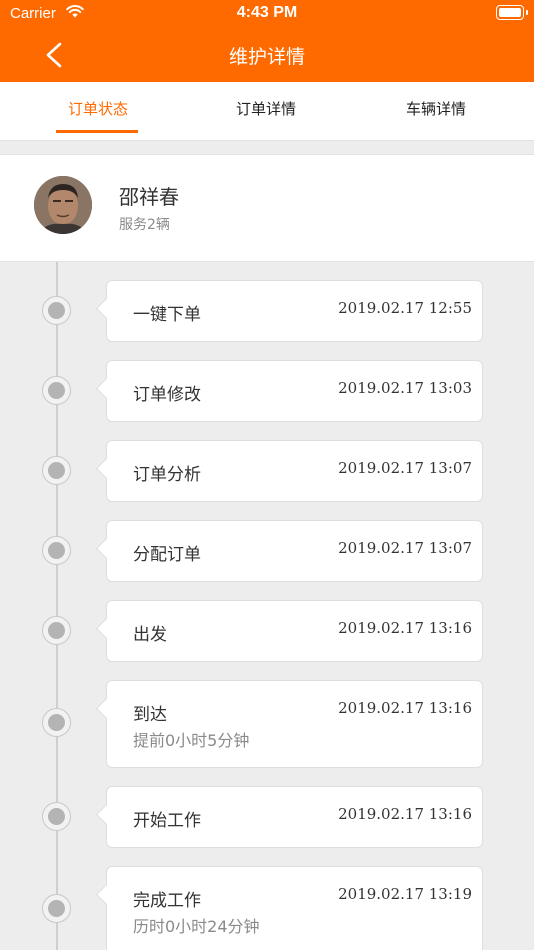 This screenshot has height=950, width=534. Describe the element at coordinates (405, 388) in the screenshot. I see `timeline-item-time: 2019.02.17 13:03` at that location.